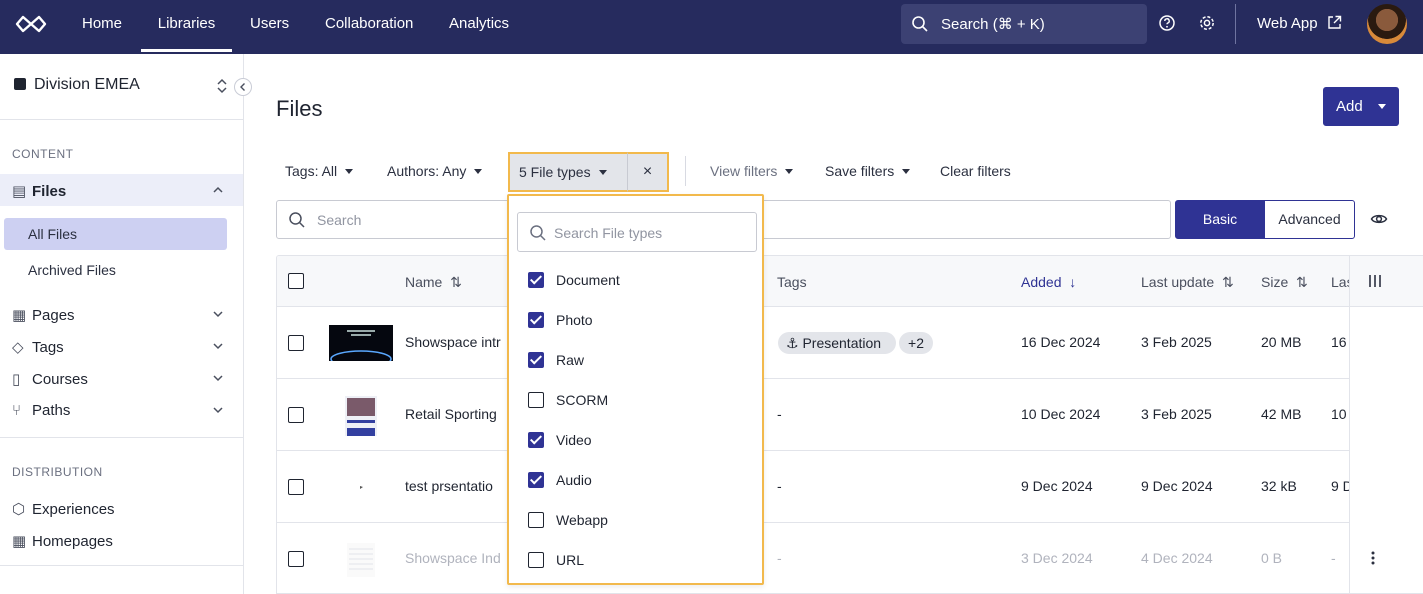  I want to click on nav-home: Home, so click(102, 27).